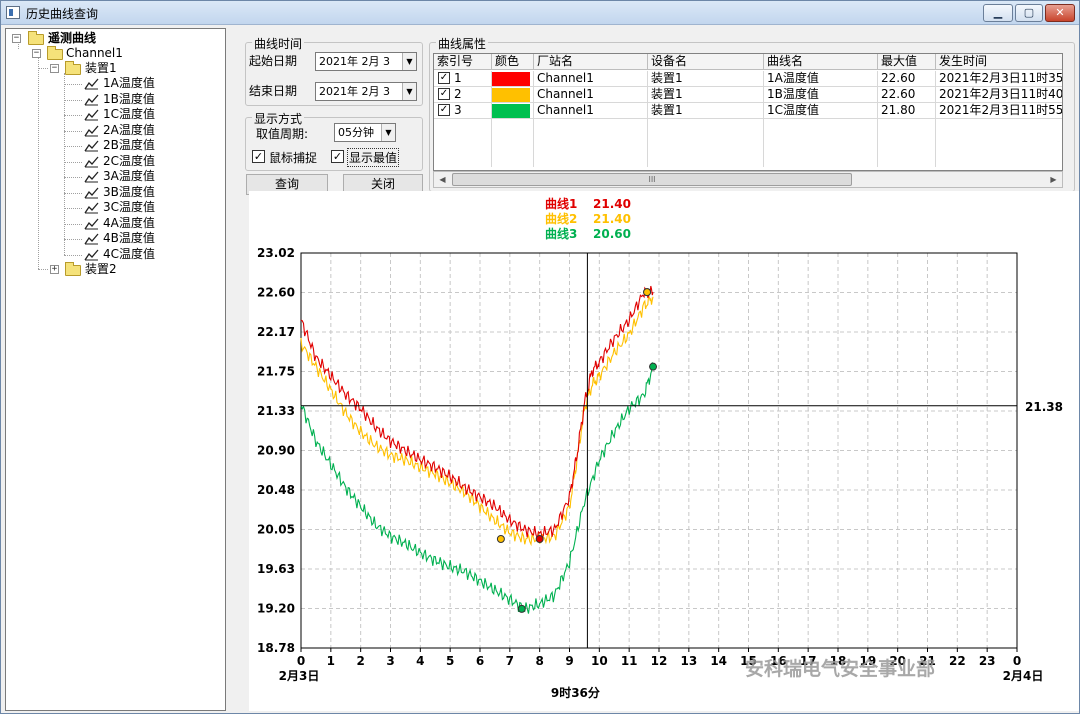  Describe the element at coordinates (276, 411) in the screenshot. I see `y-tick-label: 21.33` at that location.